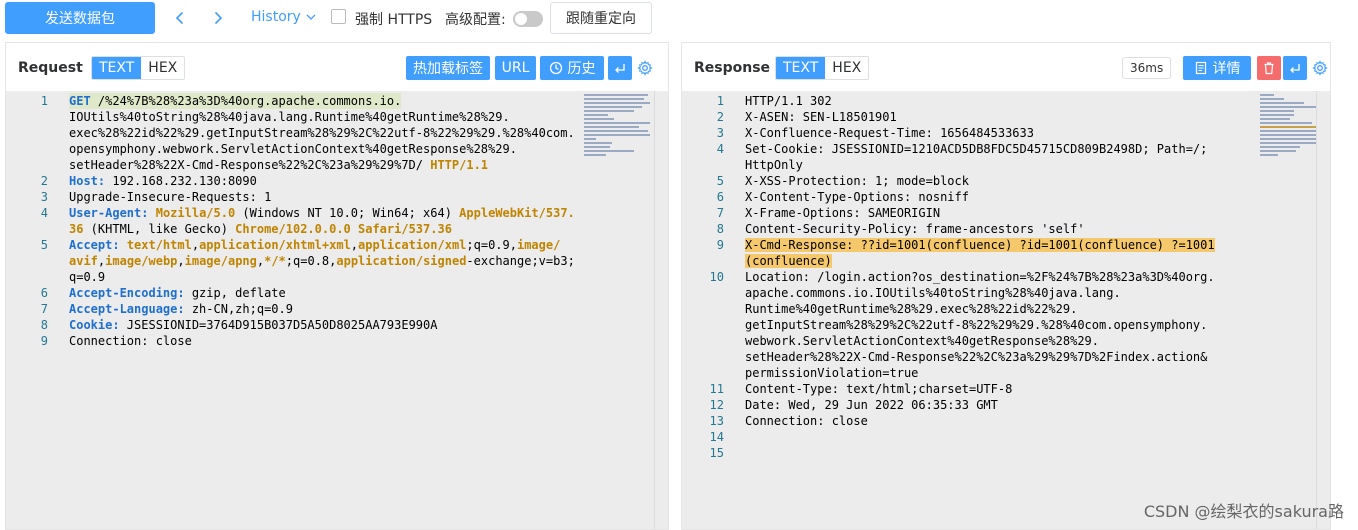 The image size is (1358, 530). I want to click on force-https-label: 强制 HTTPS, so click(394, 20).